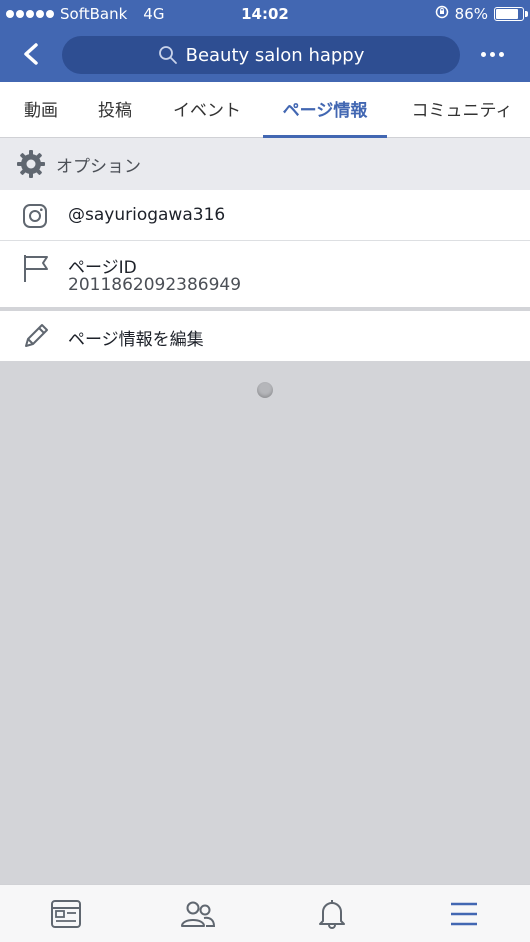 Image resolution: width=530 pixels, height=942 pixels. I want to click on rotation-lock-icon, so click(442, 14).